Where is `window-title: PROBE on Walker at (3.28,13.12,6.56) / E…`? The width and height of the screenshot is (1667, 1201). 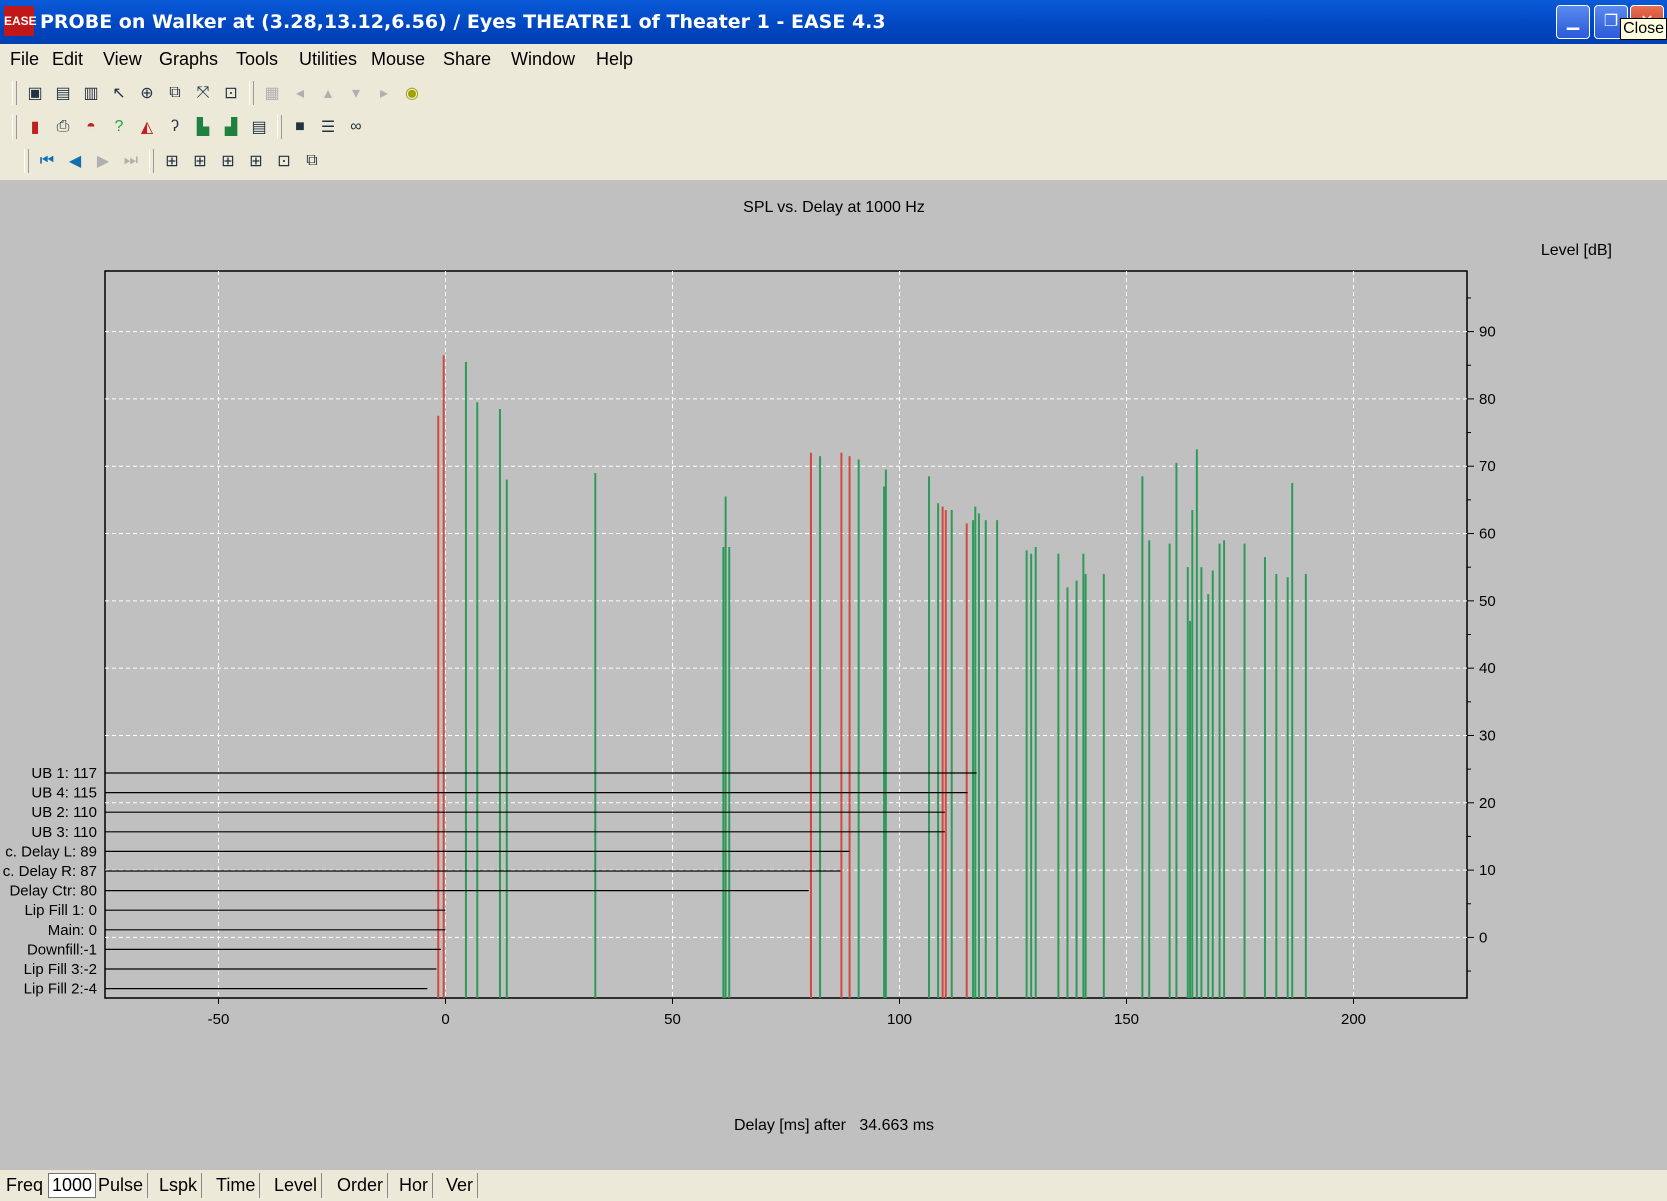
window-title: PROBE on Walker at (3.28,13.12,6.56) / E… is located at coordinates (463, 22).